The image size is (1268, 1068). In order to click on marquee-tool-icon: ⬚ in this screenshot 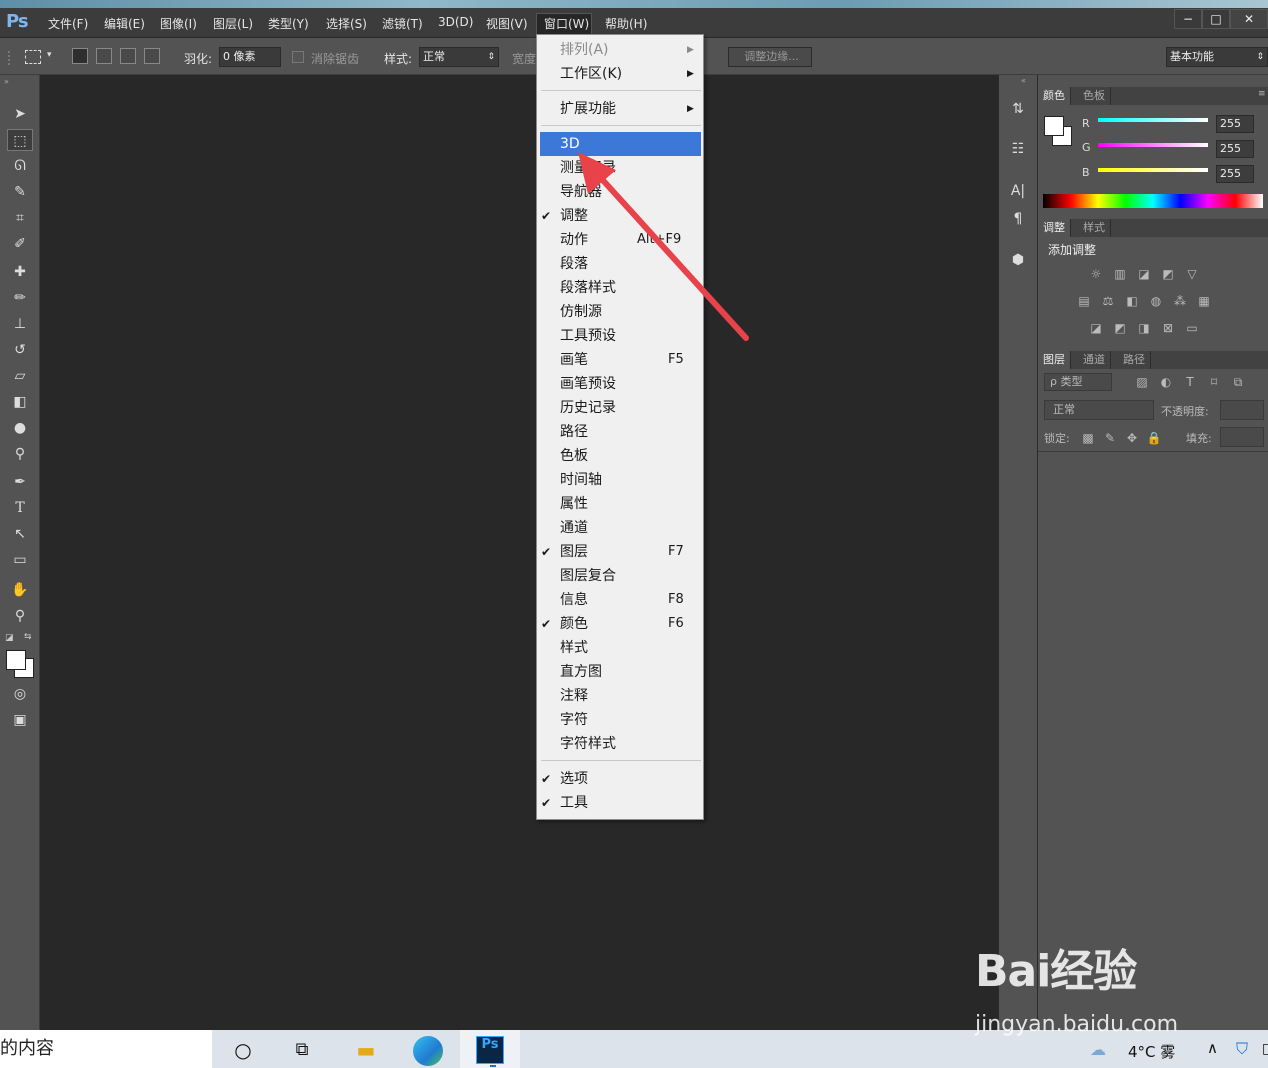, I will do `click(20, 140)`.